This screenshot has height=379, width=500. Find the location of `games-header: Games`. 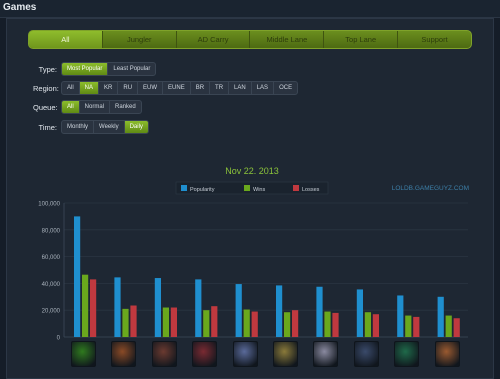

games-header: Games is located at coordinates (250, 9).